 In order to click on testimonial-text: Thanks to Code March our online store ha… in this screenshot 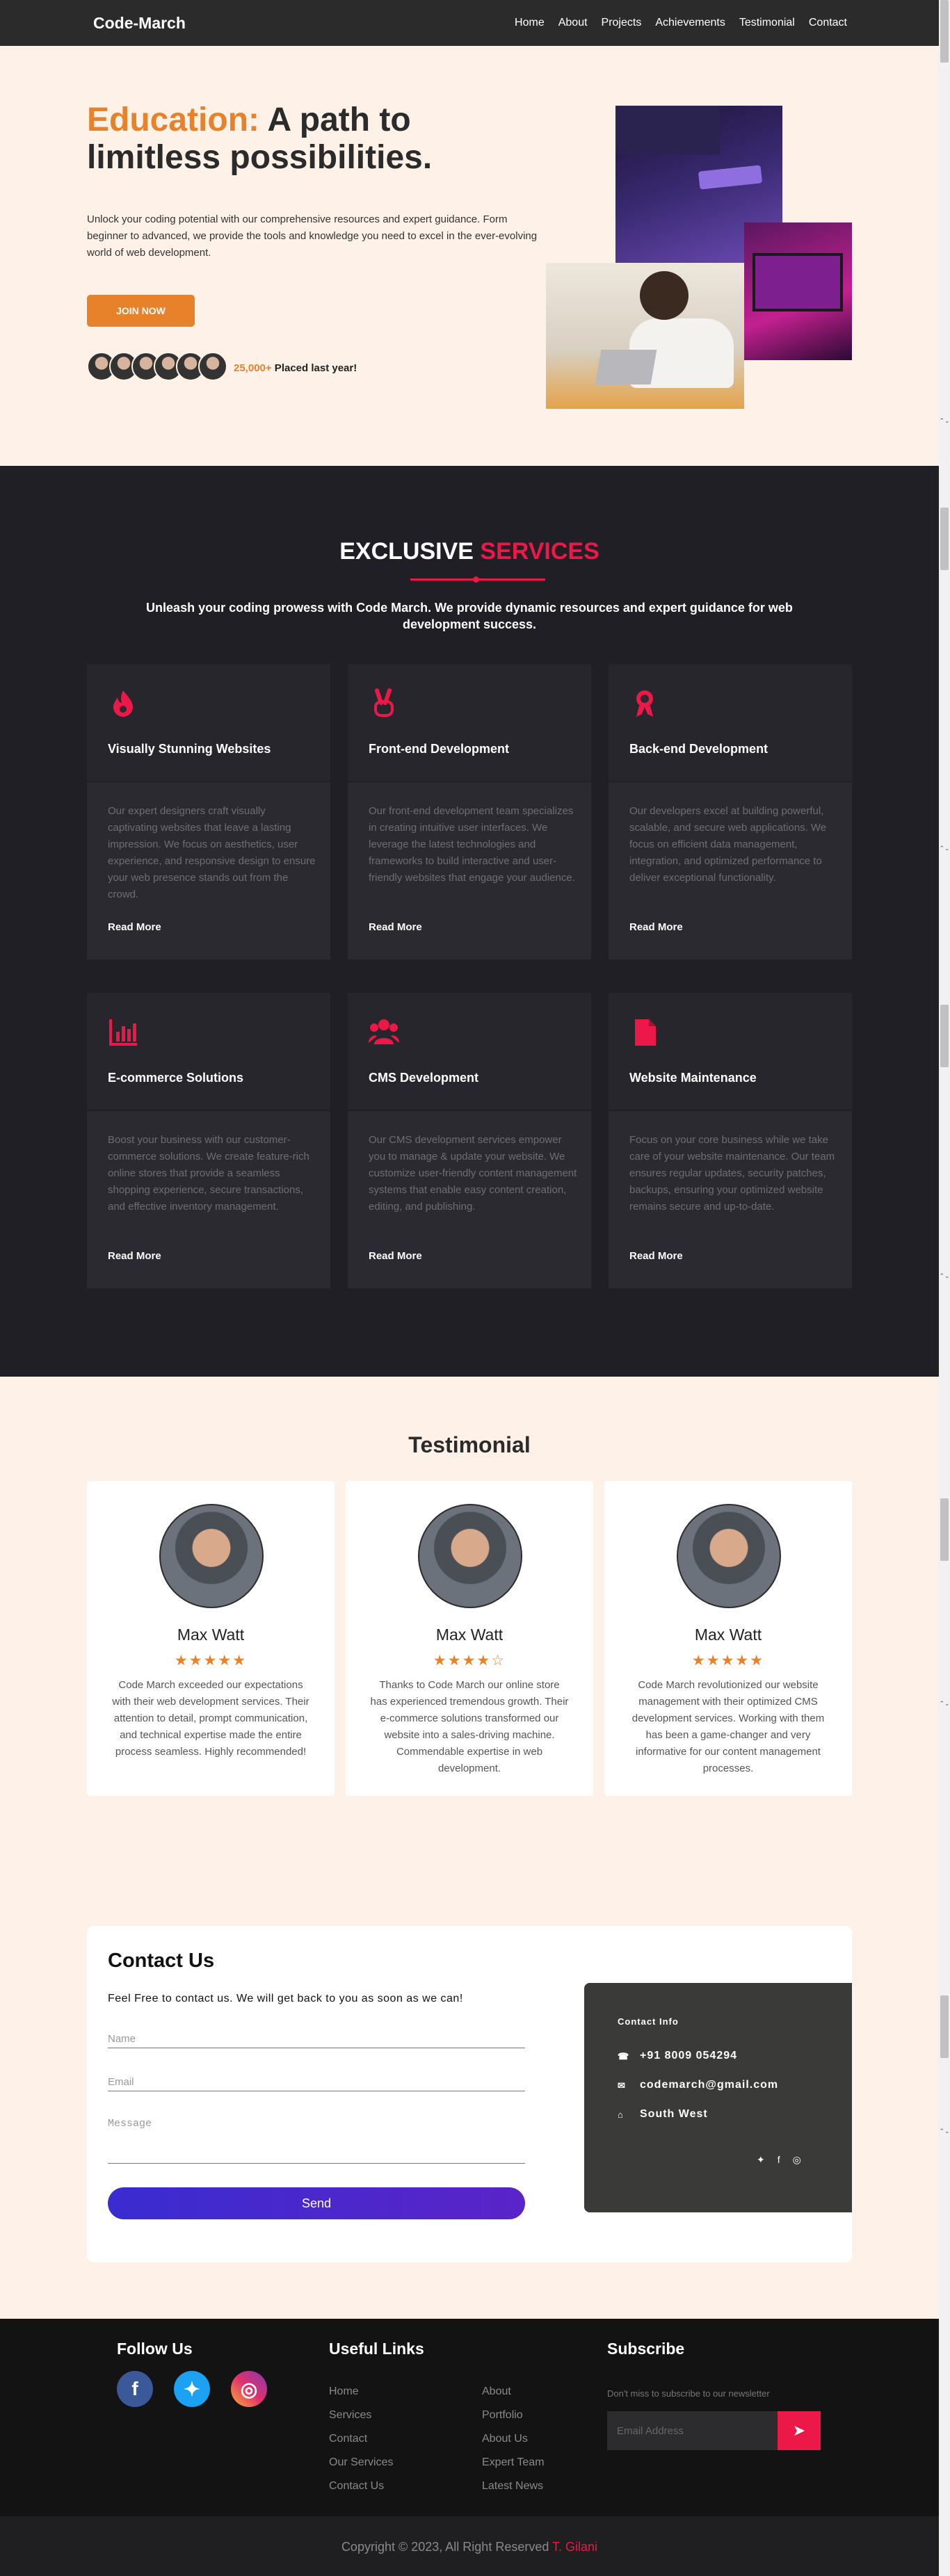, I will do `click(470, 1726)`.